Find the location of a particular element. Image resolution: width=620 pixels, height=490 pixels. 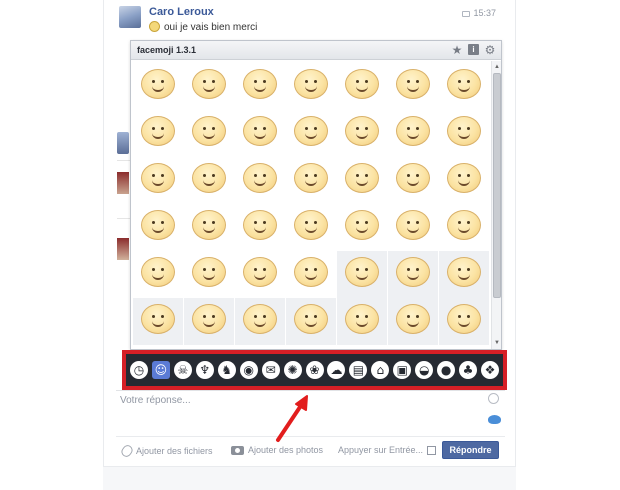

emoji-cool-grin is located at coordinates (260, 274).